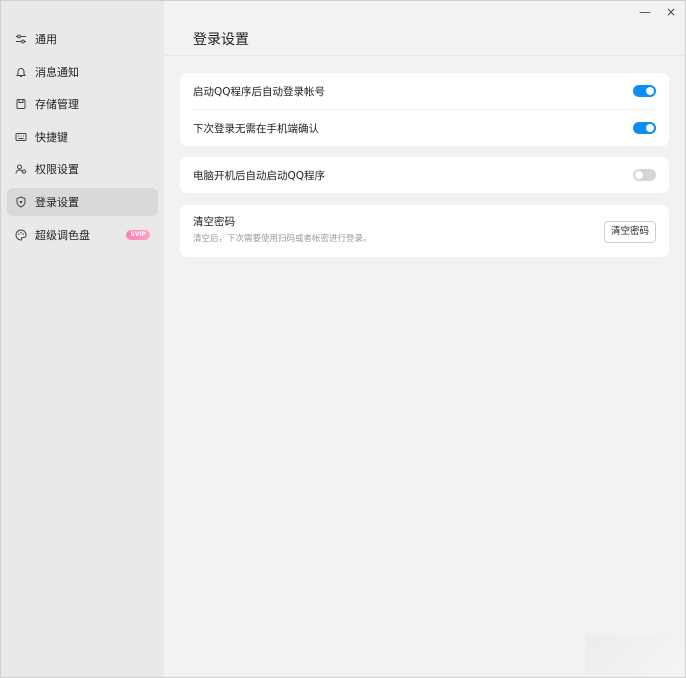  What do you see at coordinates (57, 105) in the screenshot?
I see `sidebar-item-label: 存储管理` at bounding box center [57, 105].